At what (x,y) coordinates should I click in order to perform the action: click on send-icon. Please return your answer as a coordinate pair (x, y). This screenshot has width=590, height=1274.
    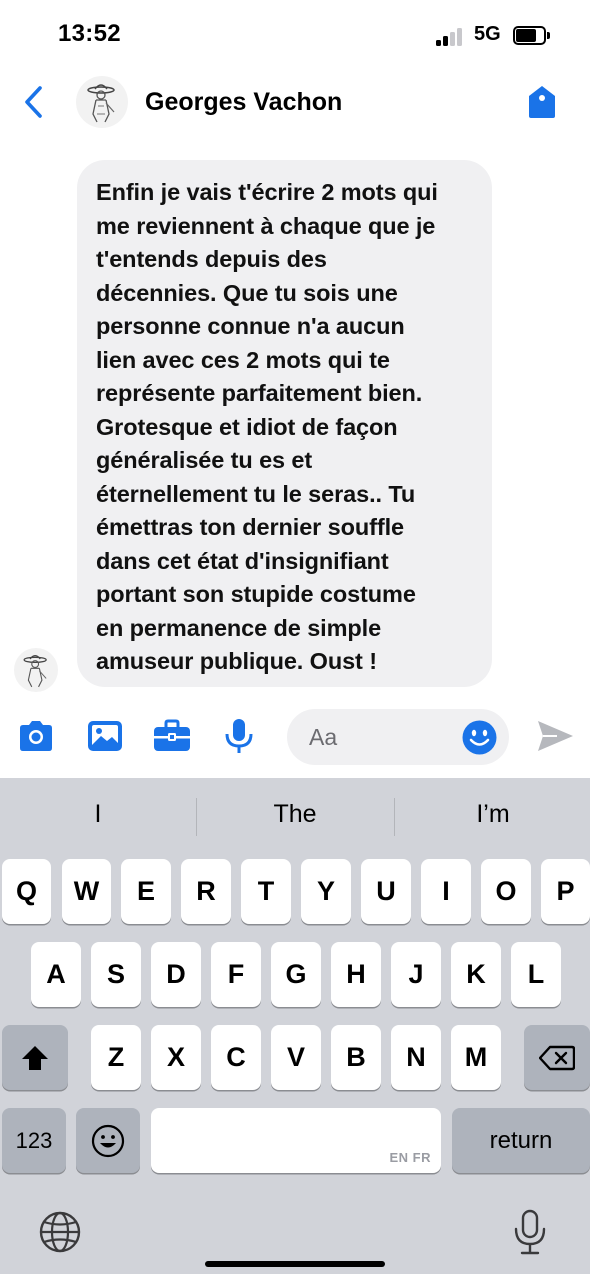
    Looking at the image, I should click on (555, 736).